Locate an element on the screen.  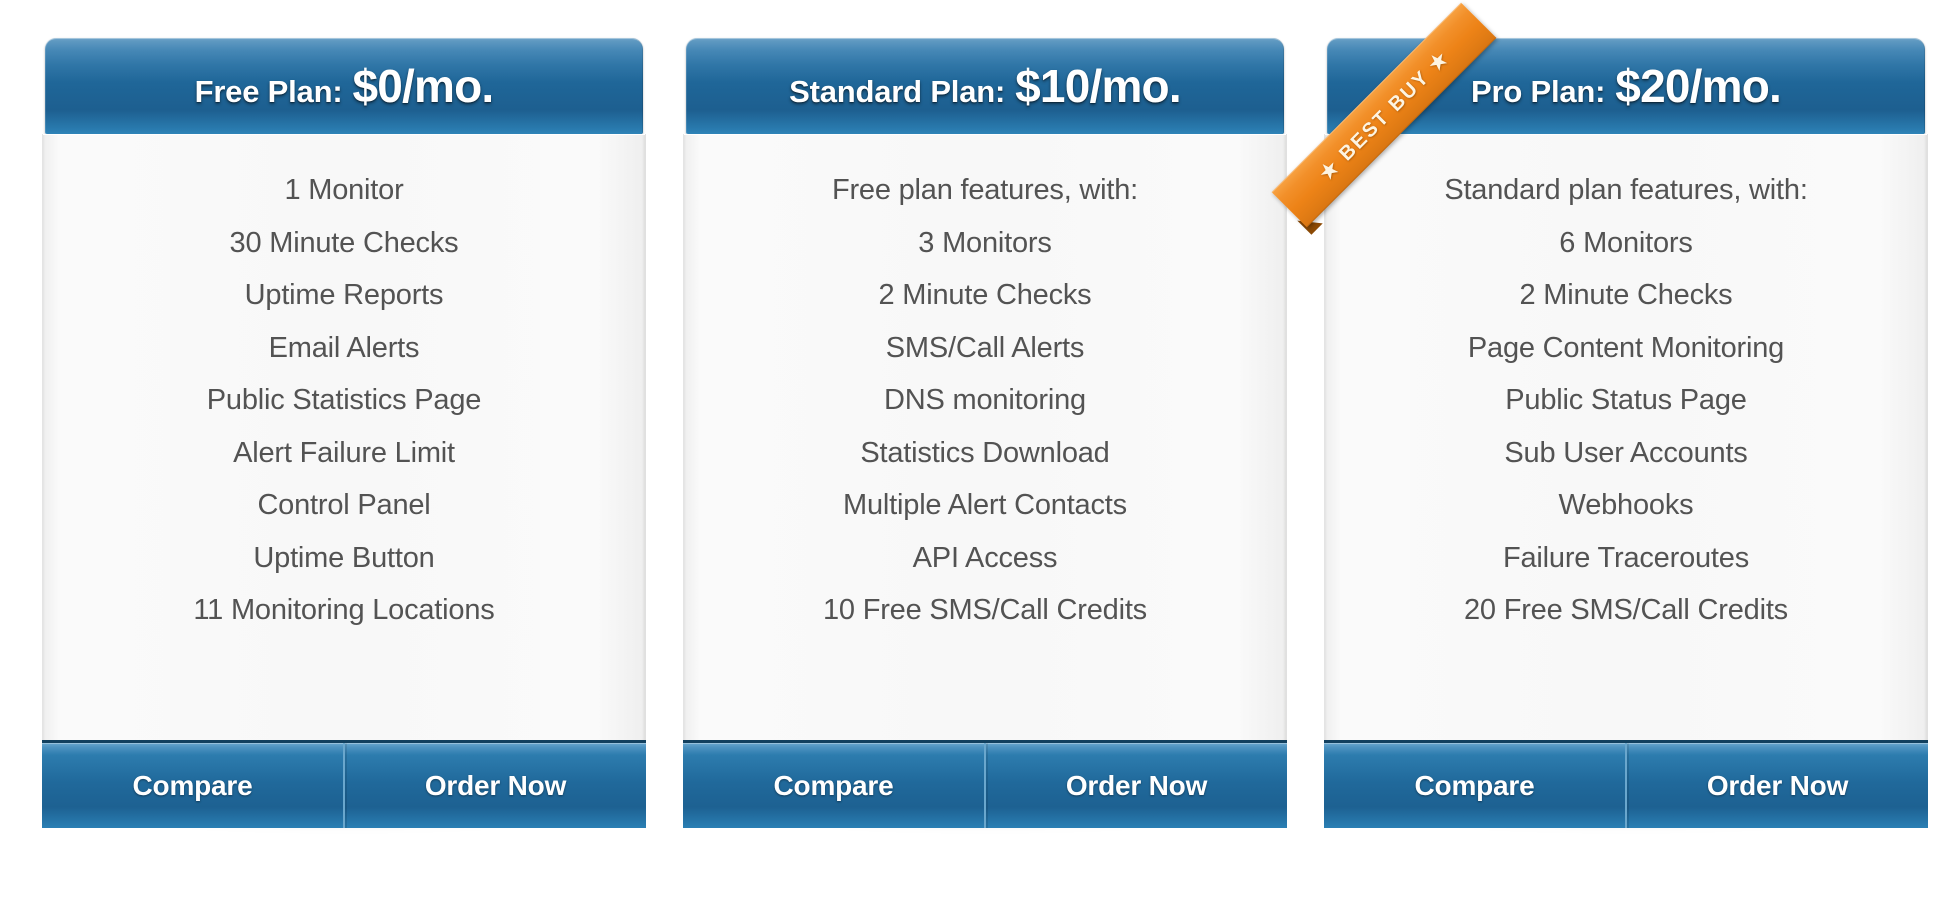
plan-price: $0/mo. is located at coordinates (423, 86).